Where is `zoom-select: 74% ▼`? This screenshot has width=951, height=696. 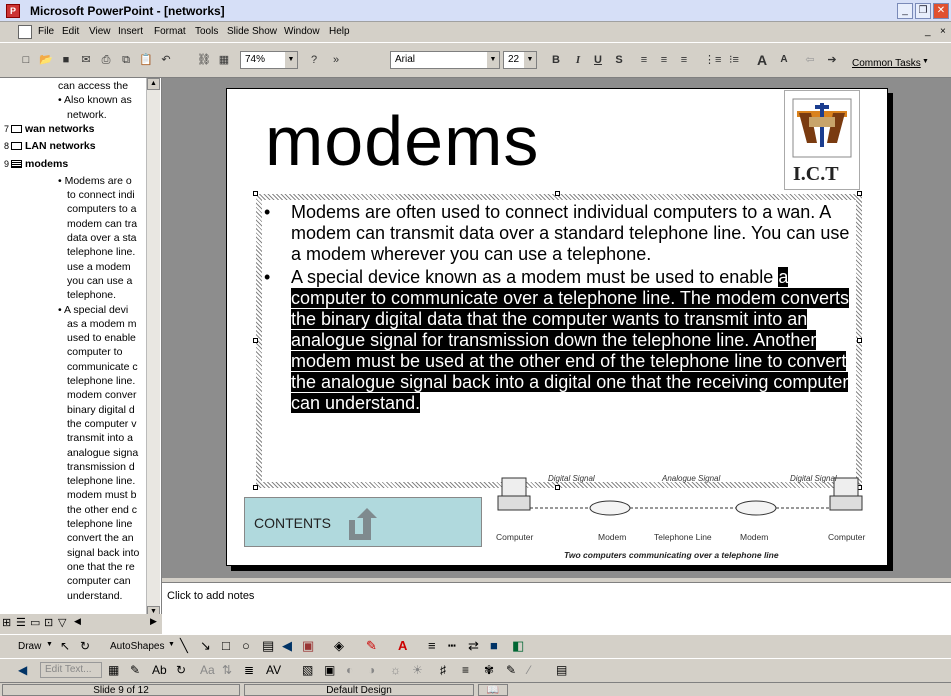
zoom-select: 74% ▼ is located at coordinates (269, 60).